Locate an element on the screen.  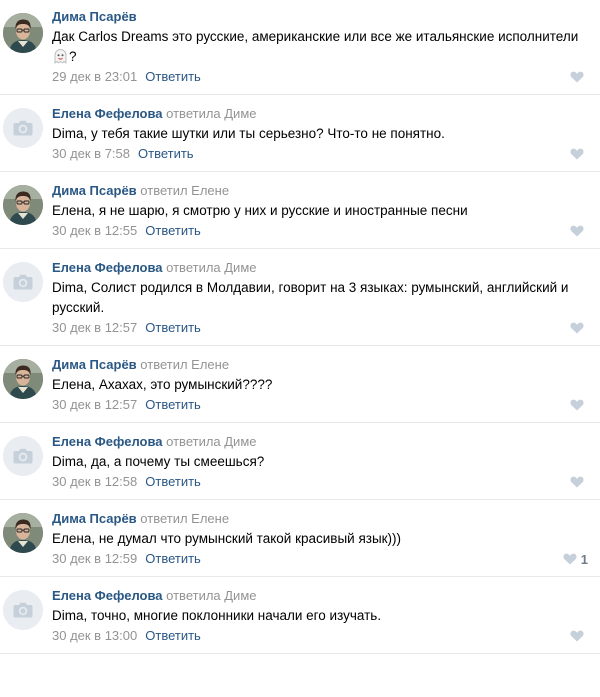
sticker is located at coordinates (60, 56).